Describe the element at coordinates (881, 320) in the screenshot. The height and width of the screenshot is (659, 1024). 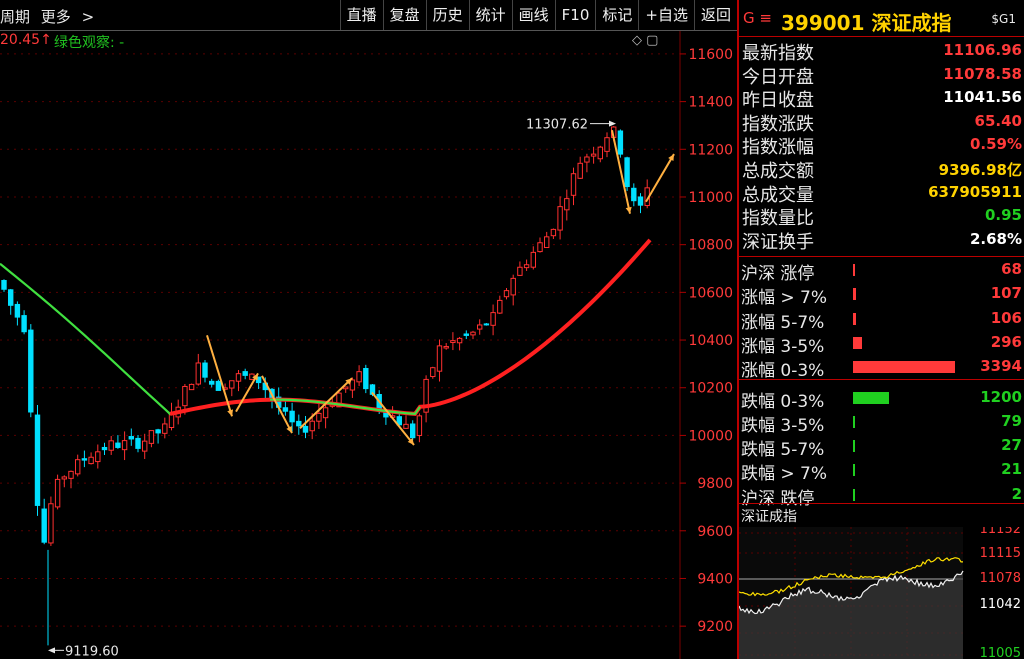
I see `breadth-row: 涨幅 5-7% 106` at that location.